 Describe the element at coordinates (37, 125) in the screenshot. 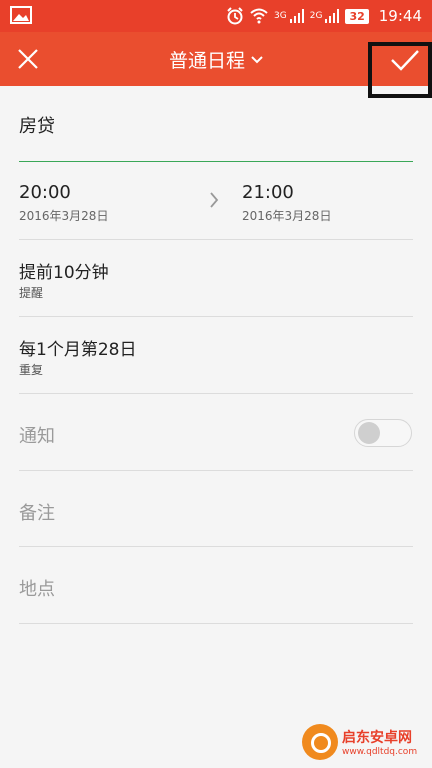

I see `event-title-input: 房贷` at that location.